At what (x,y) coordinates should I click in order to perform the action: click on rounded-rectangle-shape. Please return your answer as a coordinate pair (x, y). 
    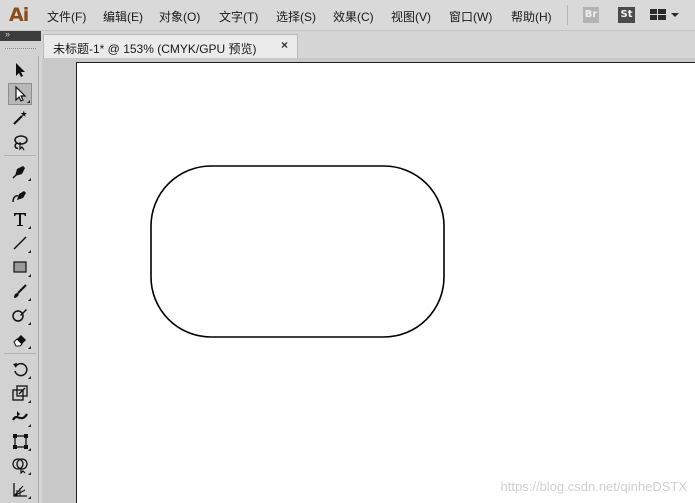
    Looking at the image, I should click on (297, 251).